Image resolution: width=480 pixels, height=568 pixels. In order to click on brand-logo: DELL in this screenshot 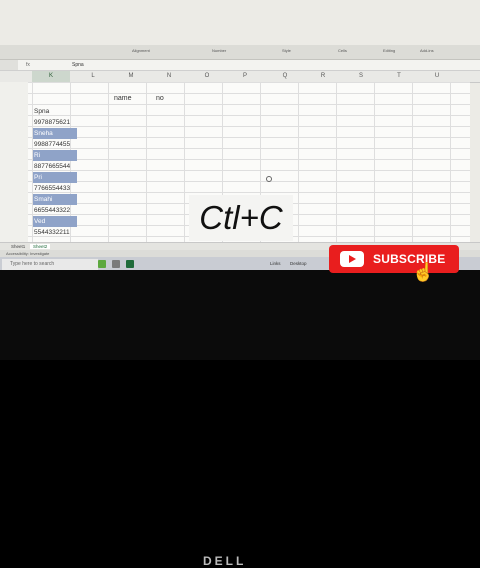, I will do `click(225, 561)`.